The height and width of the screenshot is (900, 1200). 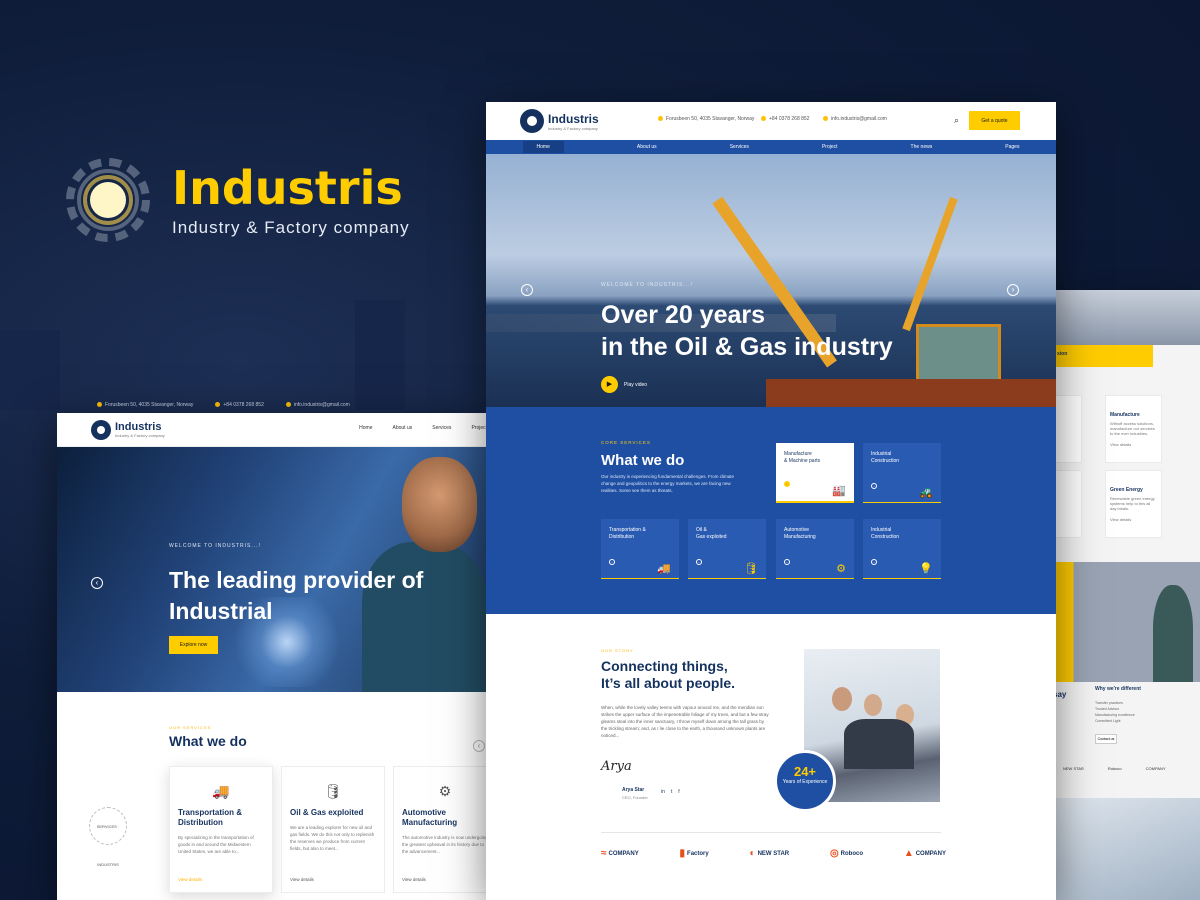 What do you see at coordinates (193, 645) in the screenshot?
I see `explore-button: Explore now` at bounding box center [193, 645].